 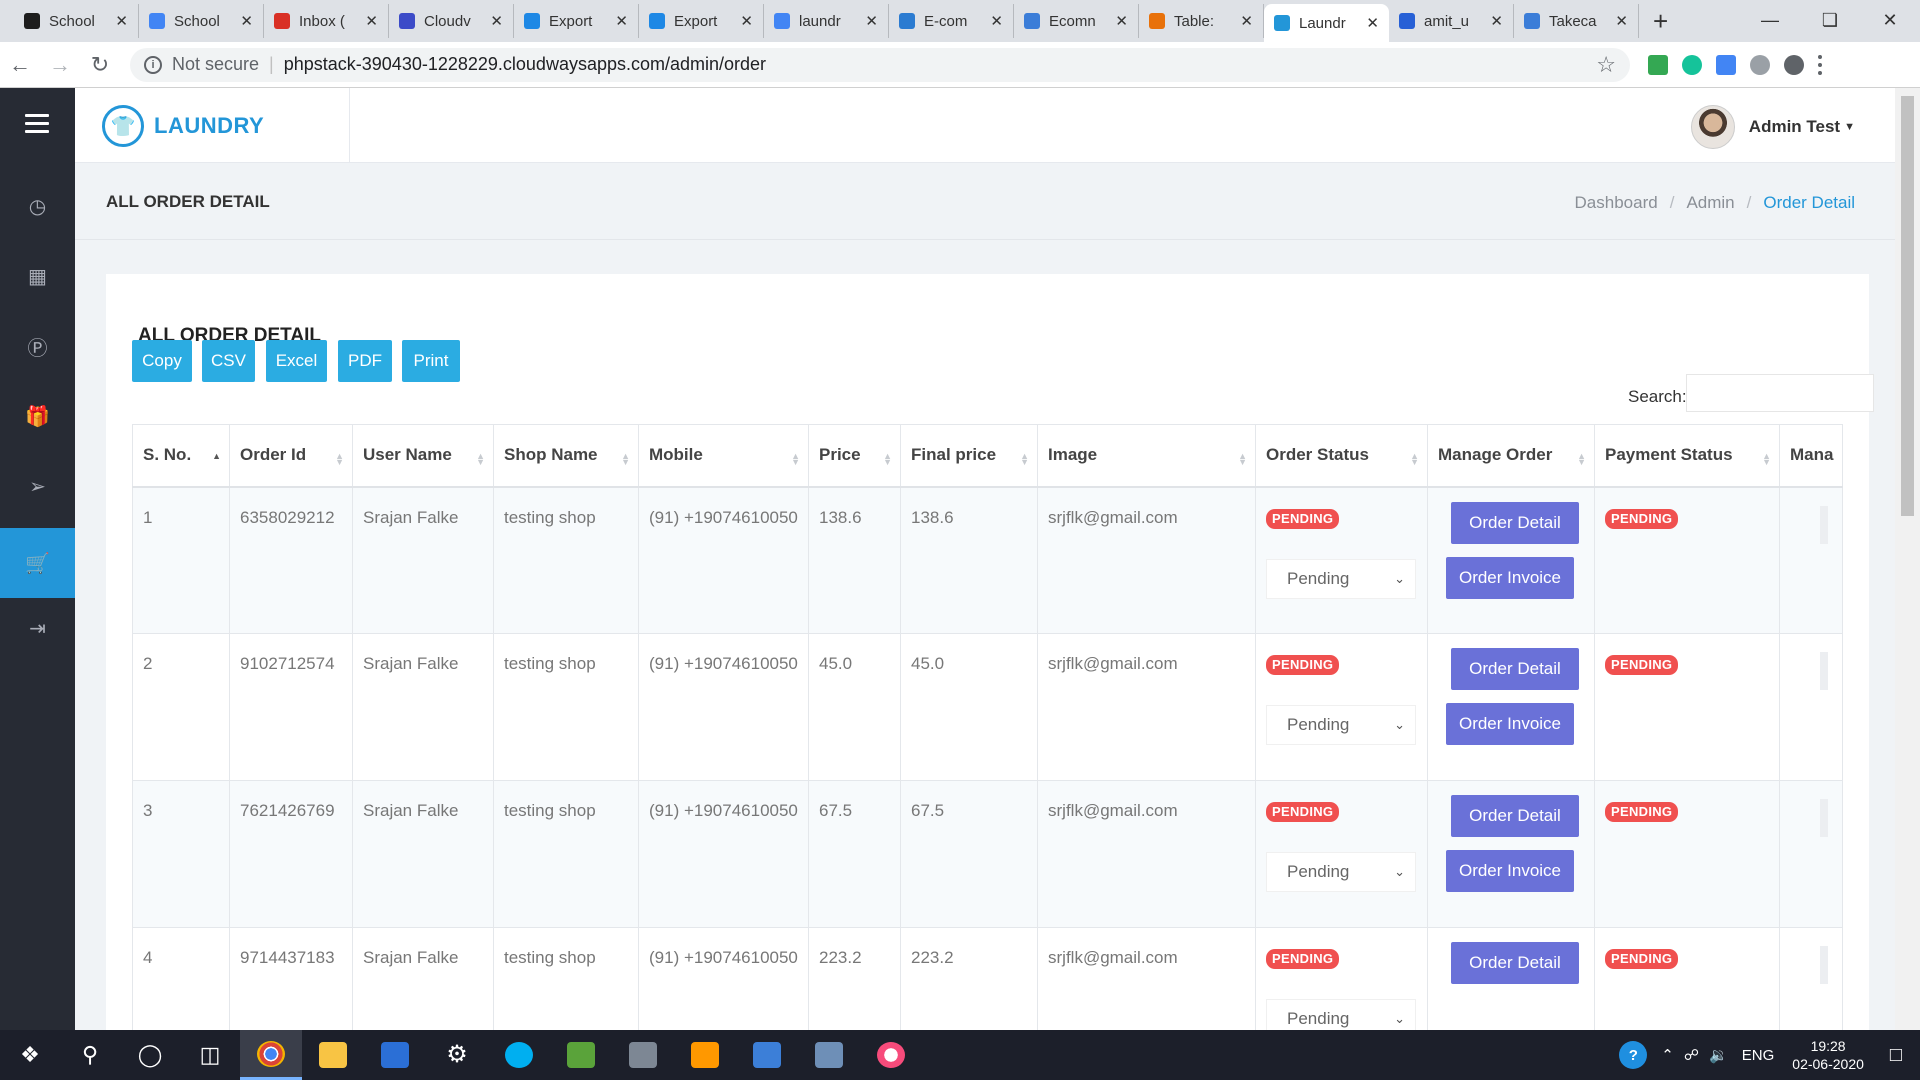 What do you see at coordinates (37, 346) in the screenshot?
I see `sidebar-item-payments: Ⓟ` at bounding box center [37, 346].